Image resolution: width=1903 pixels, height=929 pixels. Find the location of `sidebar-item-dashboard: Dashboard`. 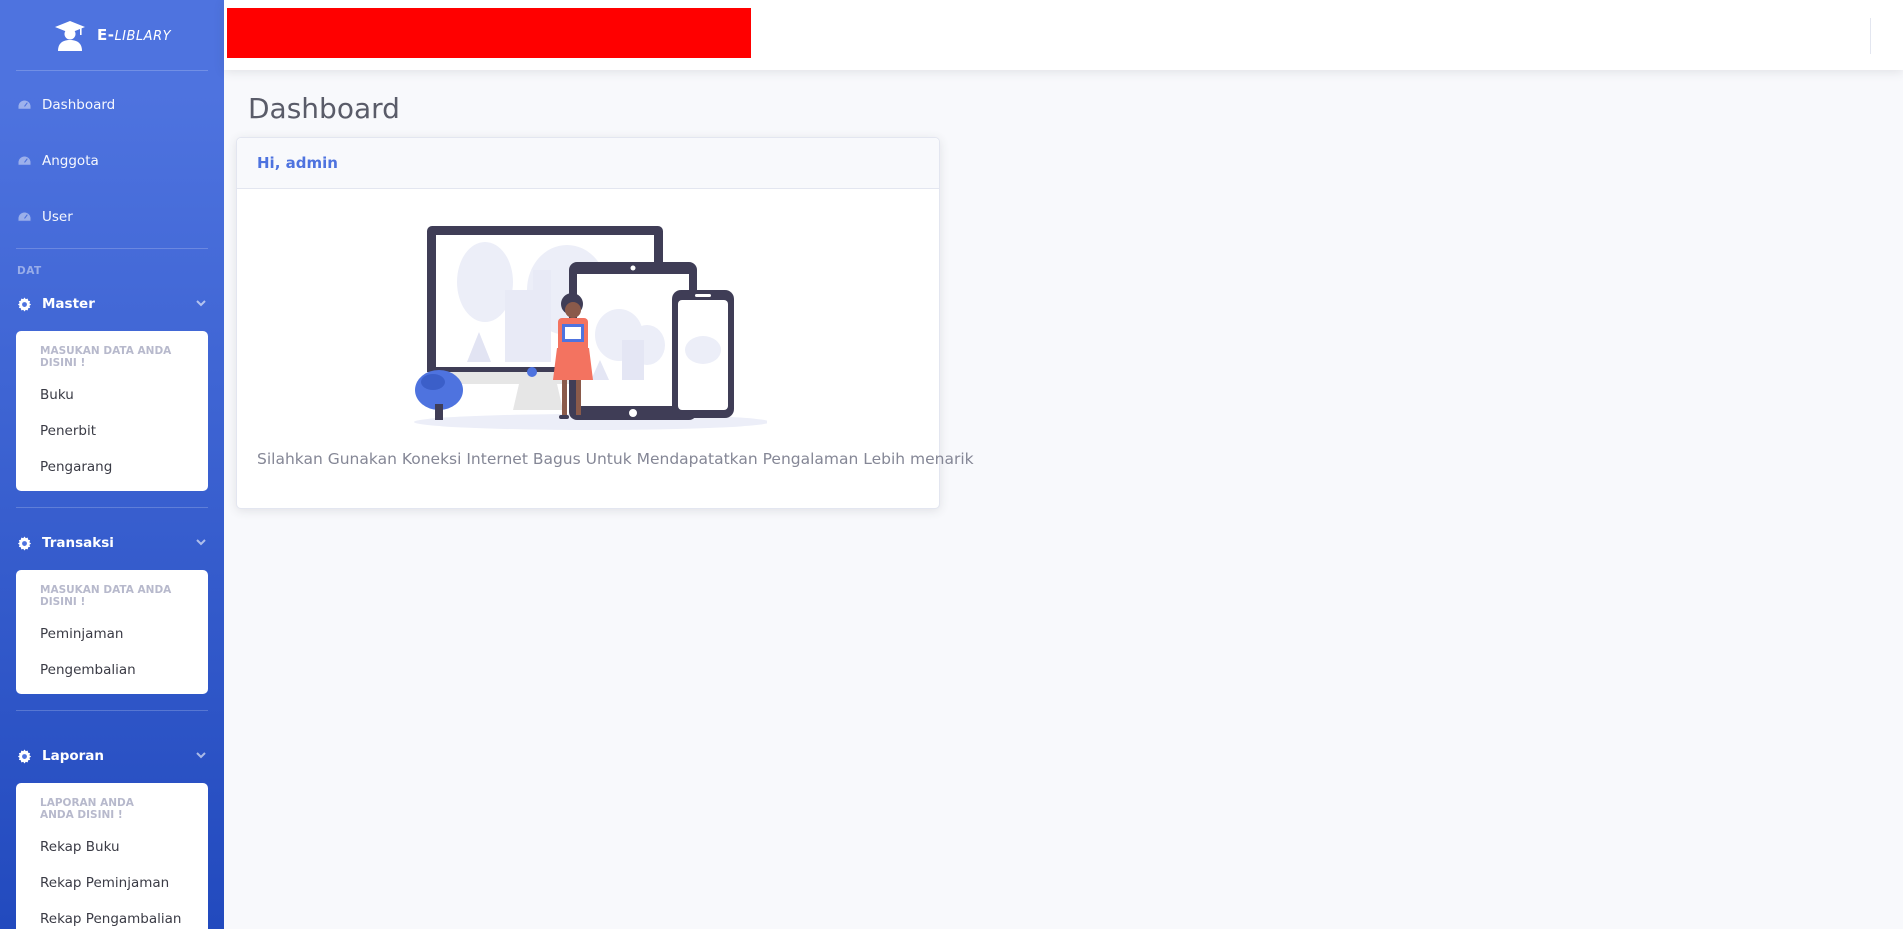

sidebar-item-dashboard: Dashboard is located at coordinates (112, 105).